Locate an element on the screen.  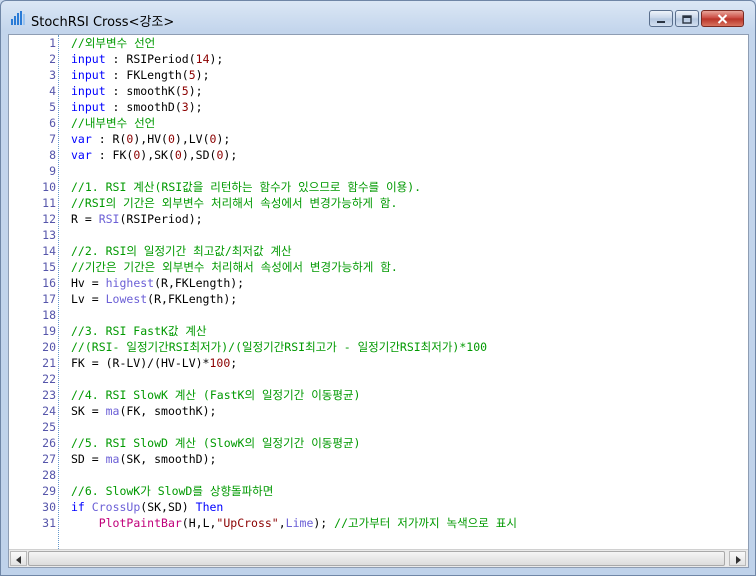
scroll-right-button is located at coordinates (737, 558).